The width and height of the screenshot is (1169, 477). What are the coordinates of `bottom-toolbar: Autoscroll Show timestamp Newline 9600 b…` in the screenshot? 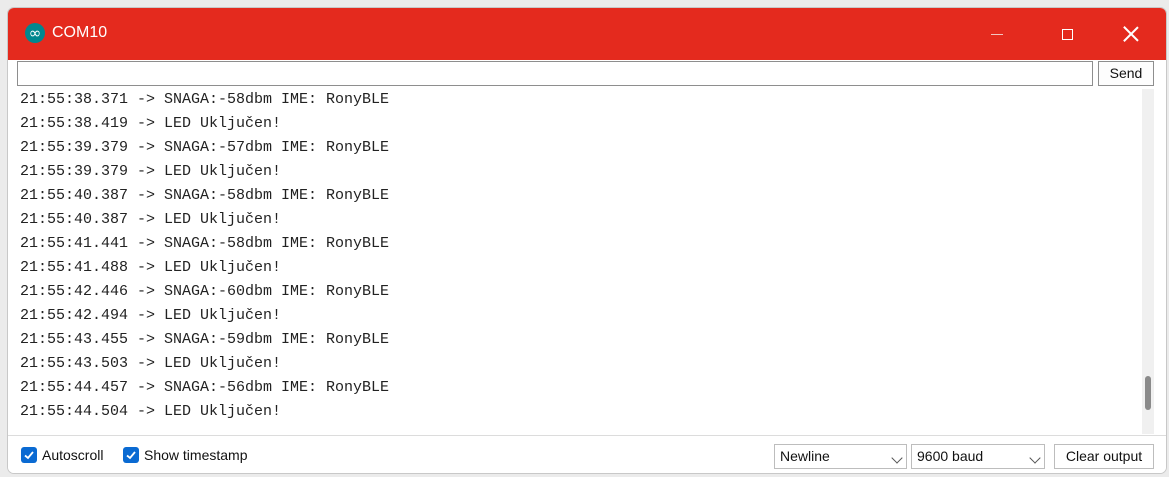 It's located at (587, 454).